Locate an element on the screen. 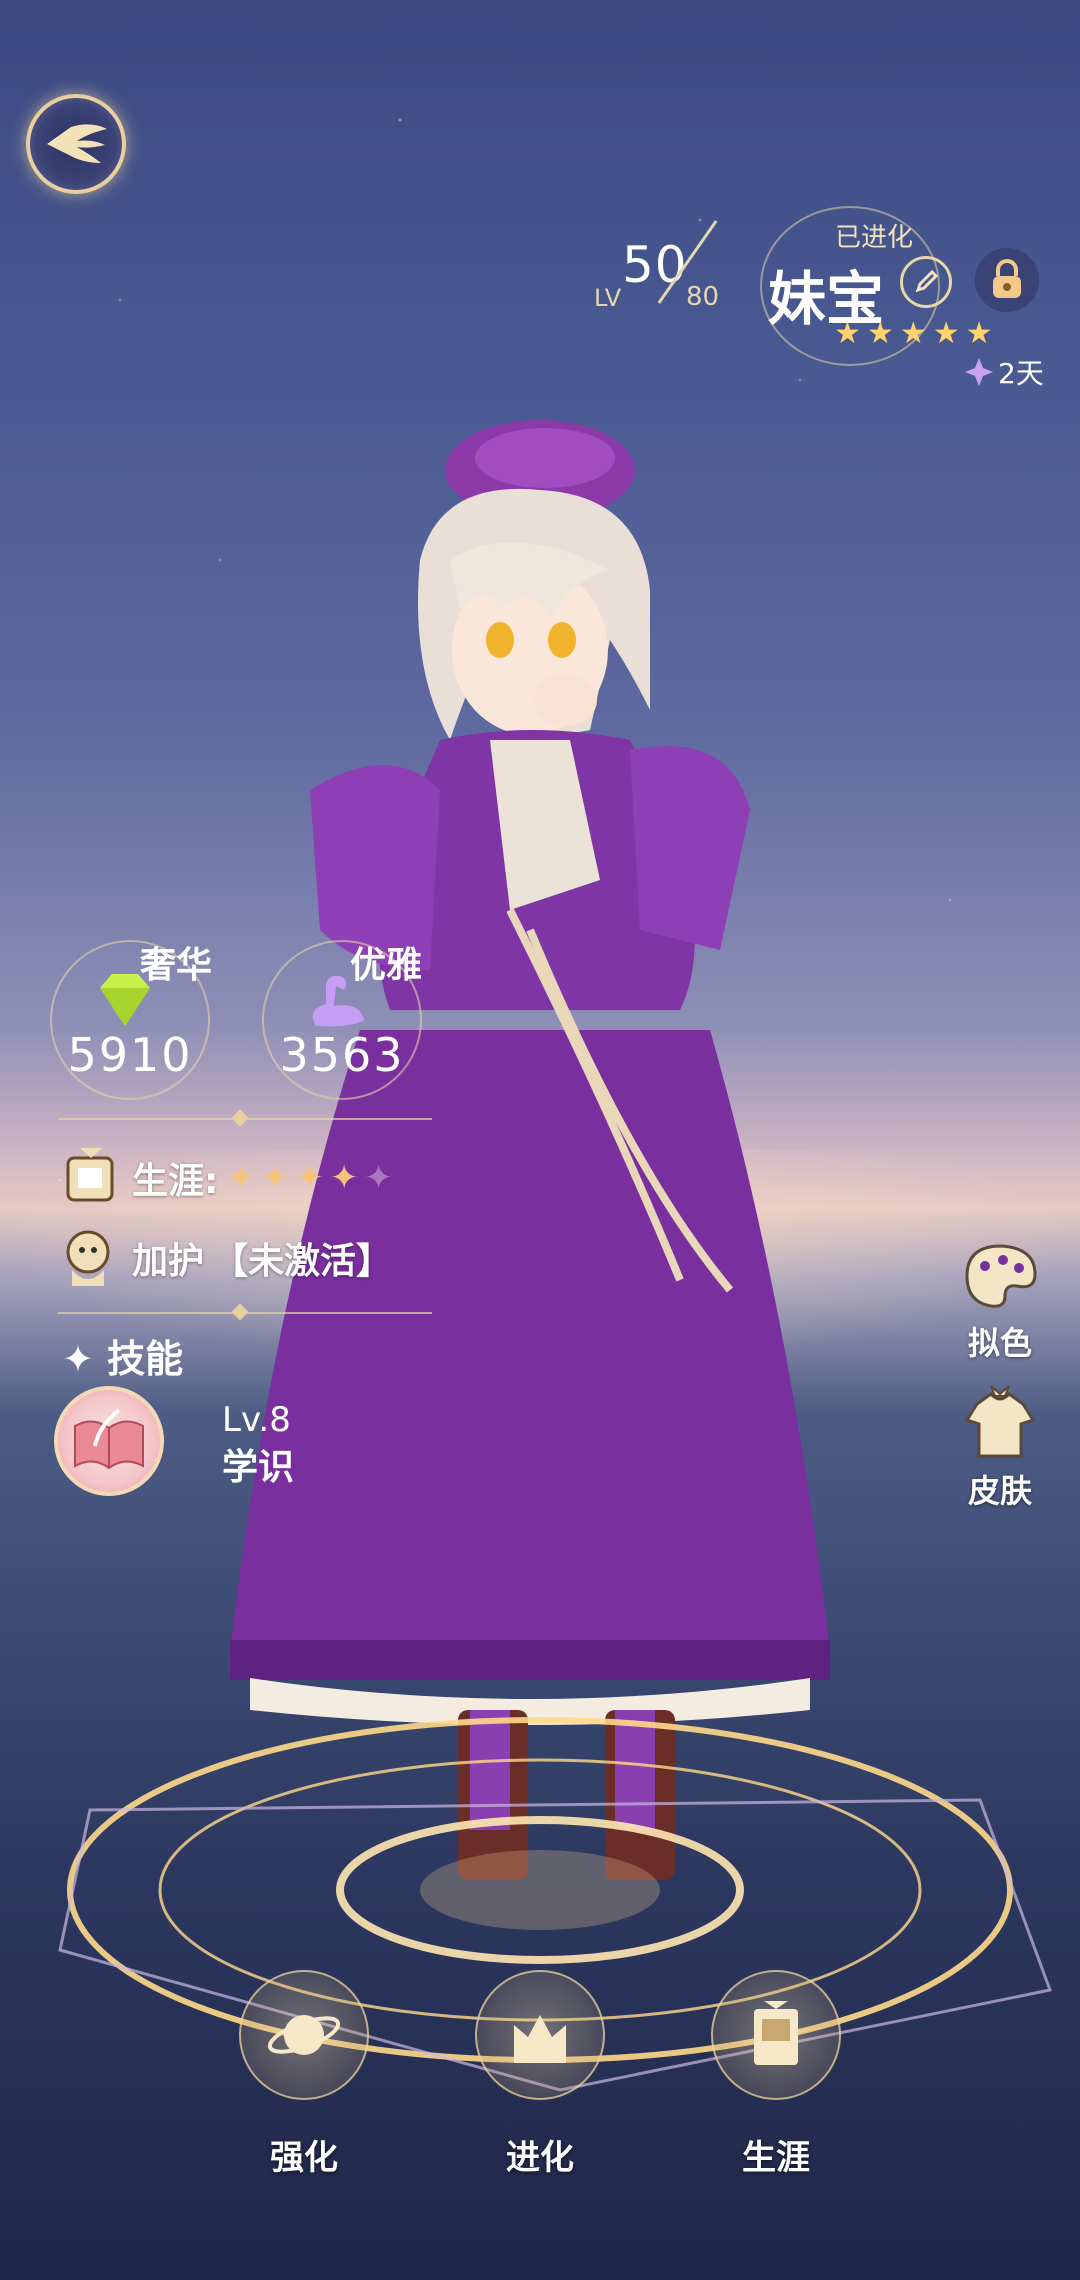 This screenshot has height=2280, width=1080. career-icon is located at coordinates (90, 1175).